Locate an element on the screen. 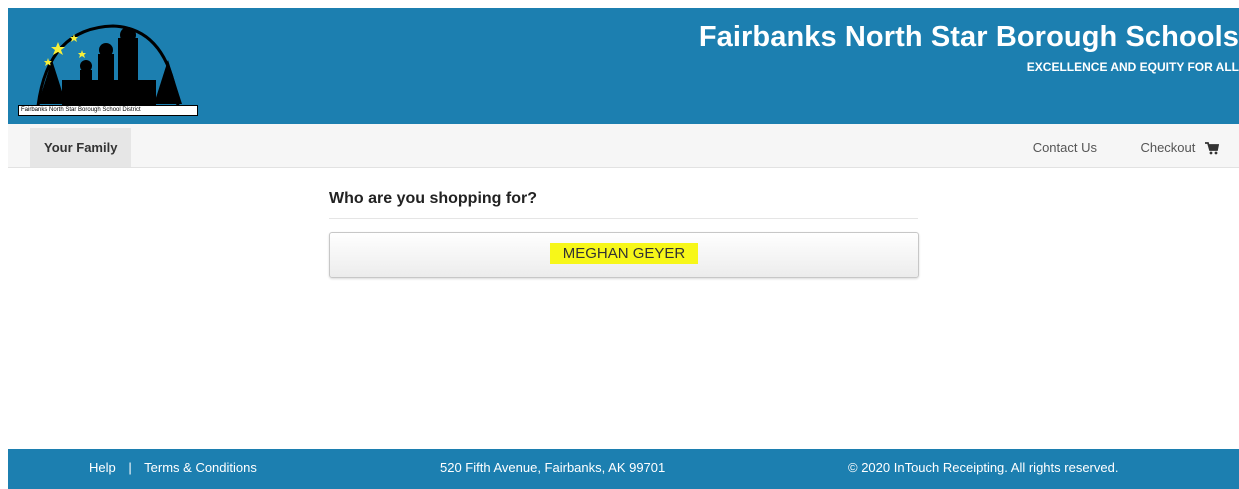 The height and width of the screenshot is (489, 1239). student-select-button: MEGHAN GEYER is located at coordinates (624, 255).